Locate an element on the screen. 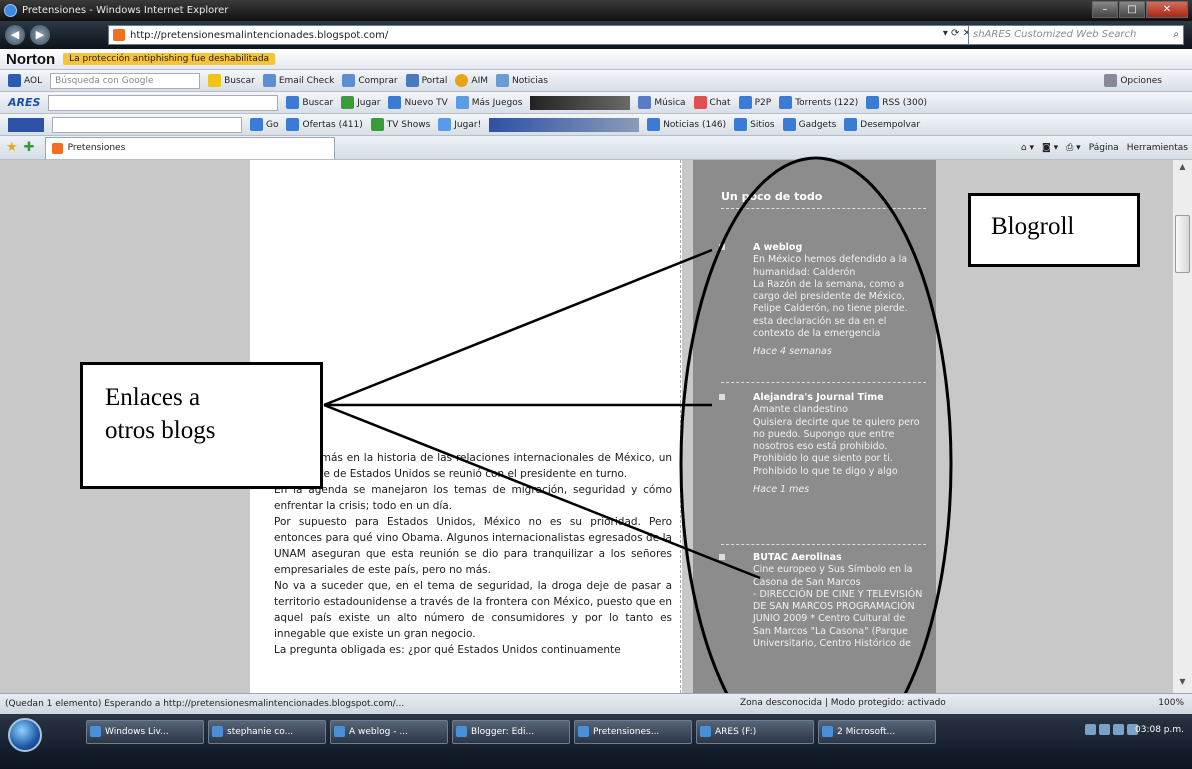  tab-pretensiones: Pretensiones is located at coordinates (189, 147).